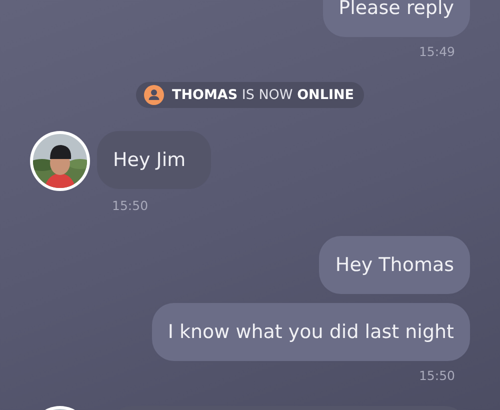  I want to click on message-bubble: Hey Jim, so click(154, 160).